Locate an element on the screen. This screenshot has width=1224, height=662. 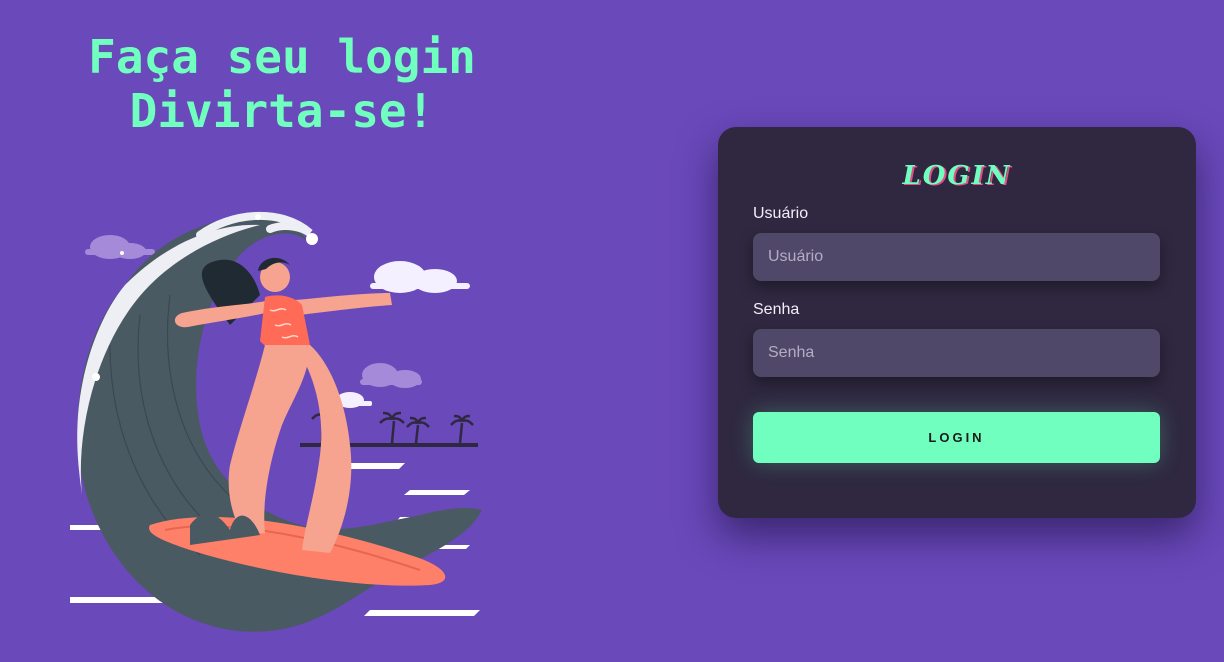
hero-heading-line-2: Divirta-se! is located at coordinates (282, 111).